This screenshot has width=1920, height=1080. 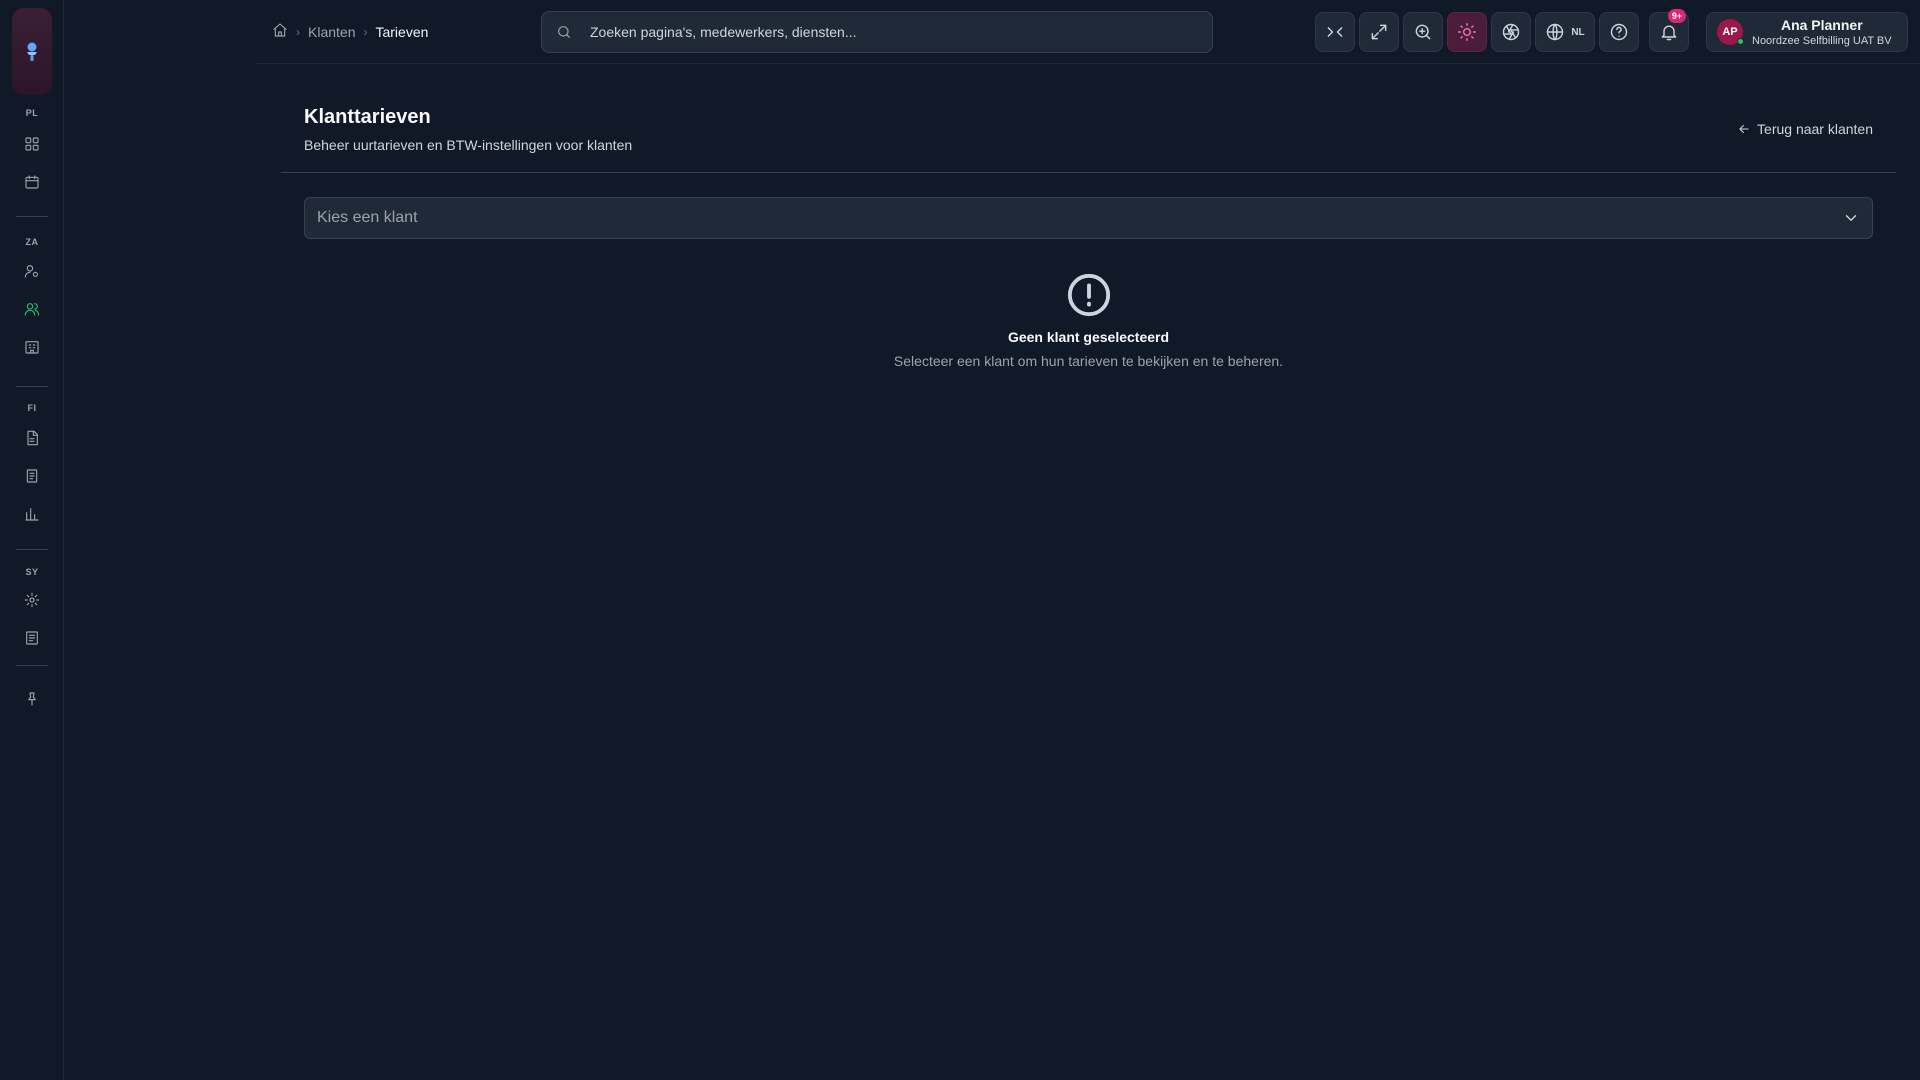 I want to click on rail-employees-button, so click(x=32, y=271).